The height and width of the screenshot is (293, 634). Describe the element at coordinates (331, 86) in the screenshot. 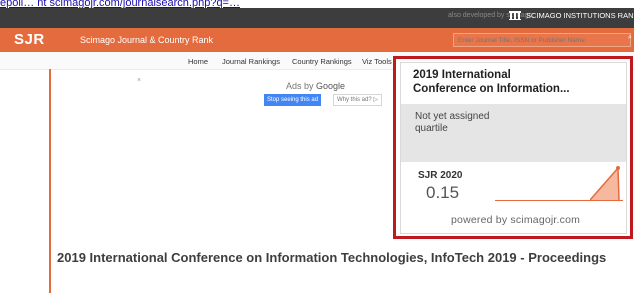

I see `google-label: Google` at that location.